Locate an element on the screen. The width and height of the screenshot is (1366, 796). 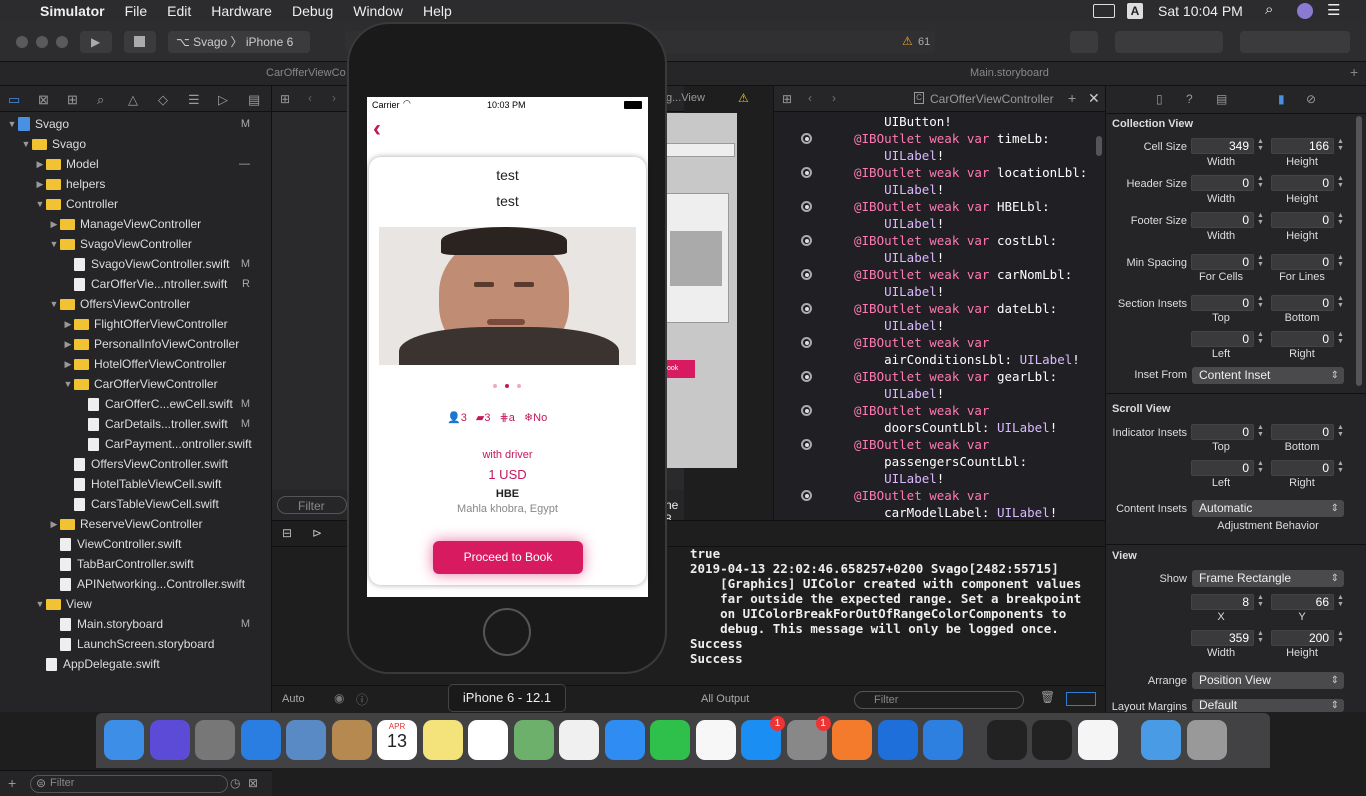
safari-icon is located at coordinates (260, 740).